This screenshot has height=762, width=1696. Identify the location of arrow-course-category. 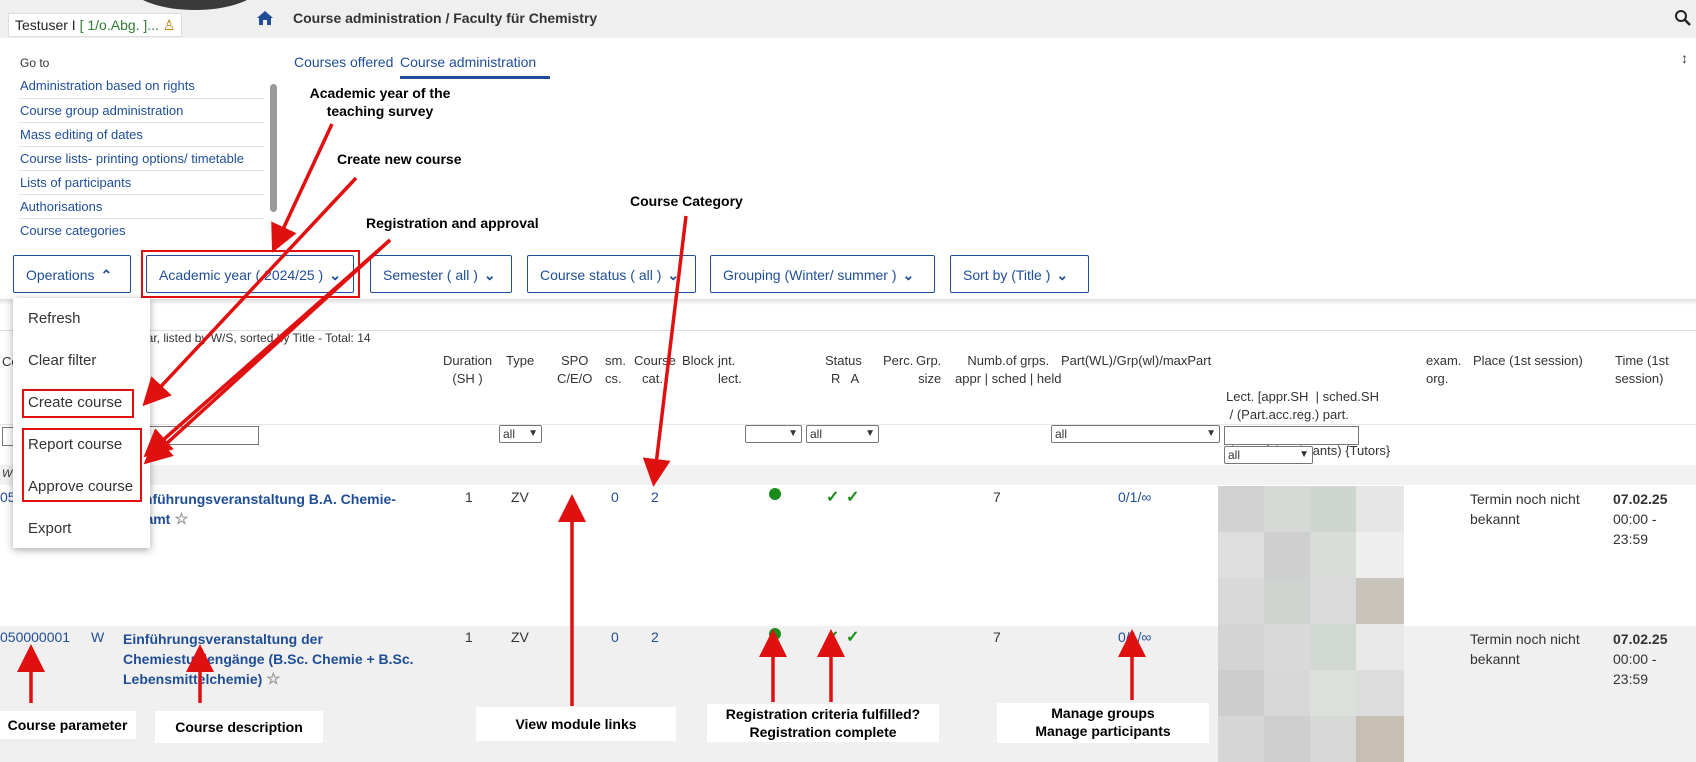
(665, 351).